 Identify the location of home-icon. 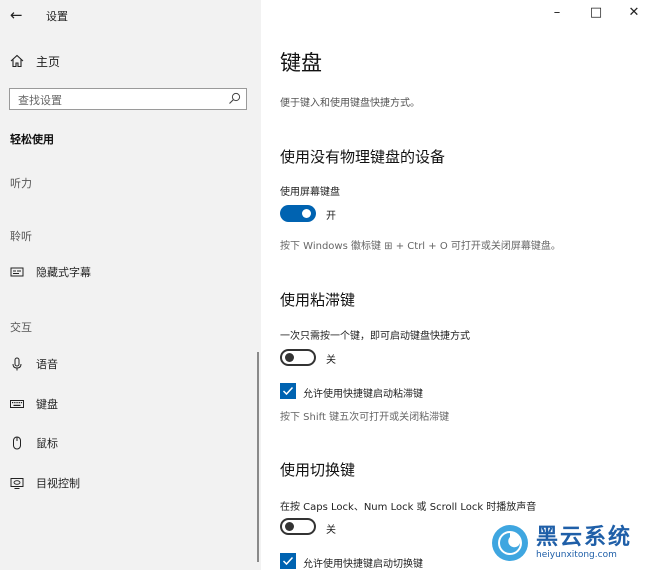
(17, 61).